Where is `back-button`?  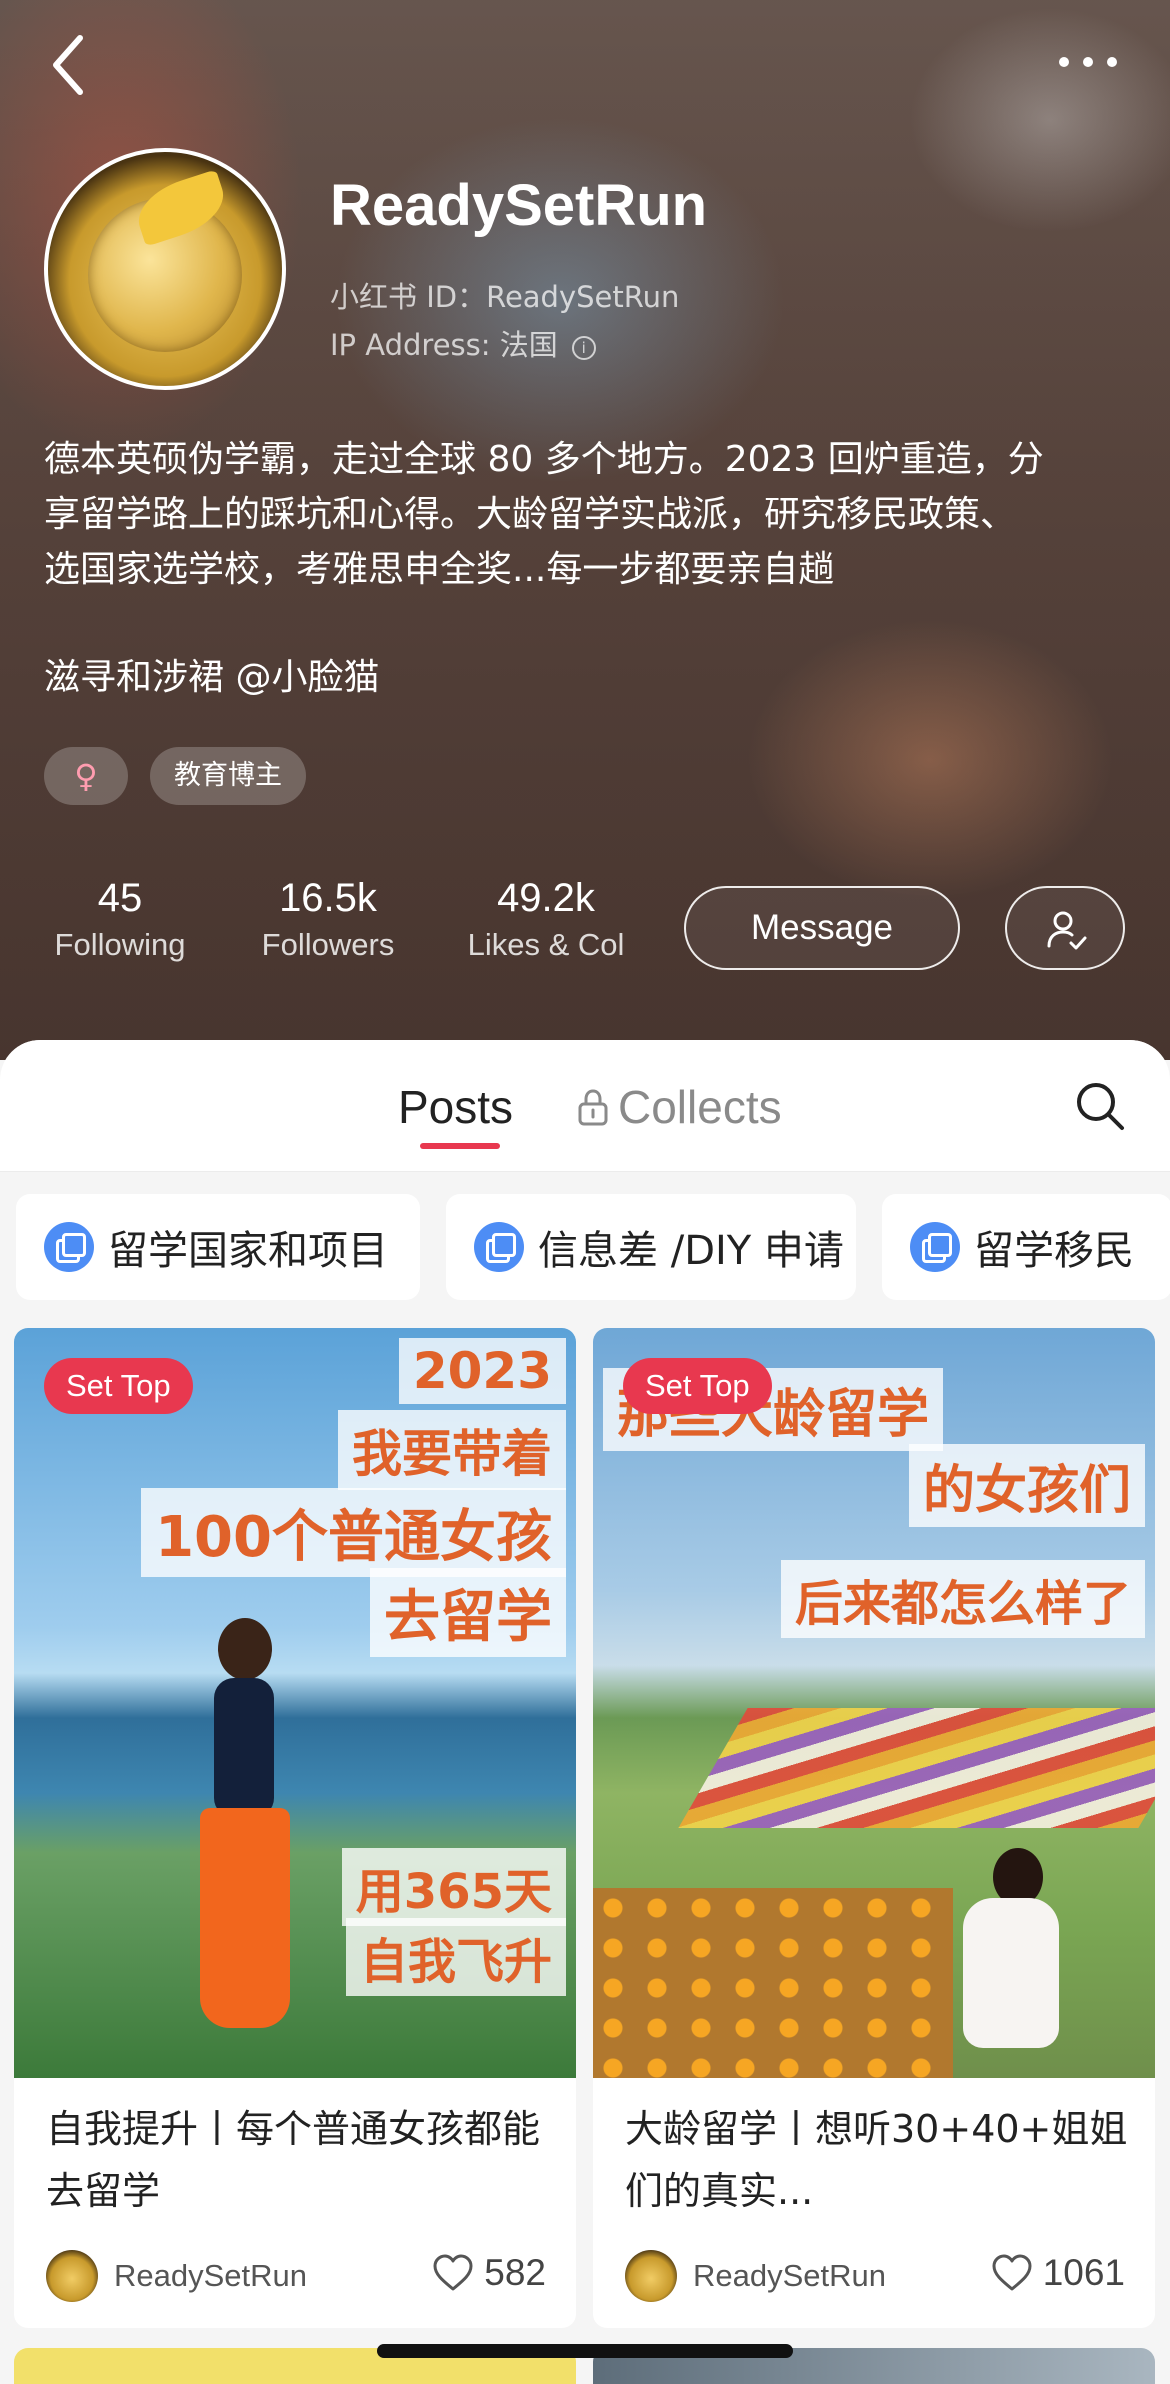 back-button is located at coordinates (78, 65).